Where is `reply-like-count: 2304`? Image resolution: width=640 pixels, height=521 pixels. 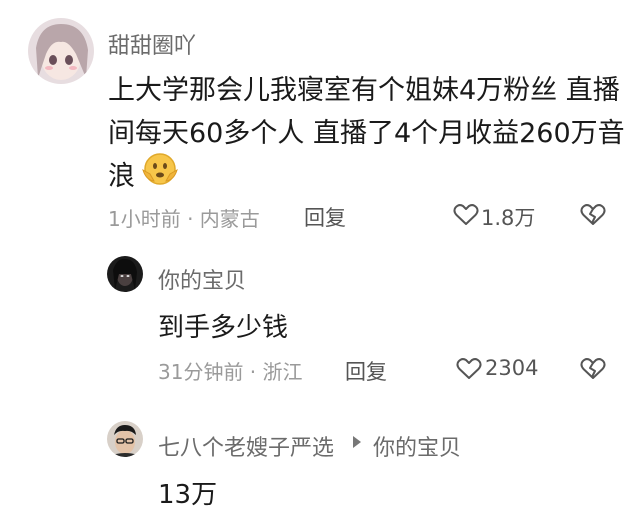
reply-like-count: 2304 is located at coordinates (512, 368).